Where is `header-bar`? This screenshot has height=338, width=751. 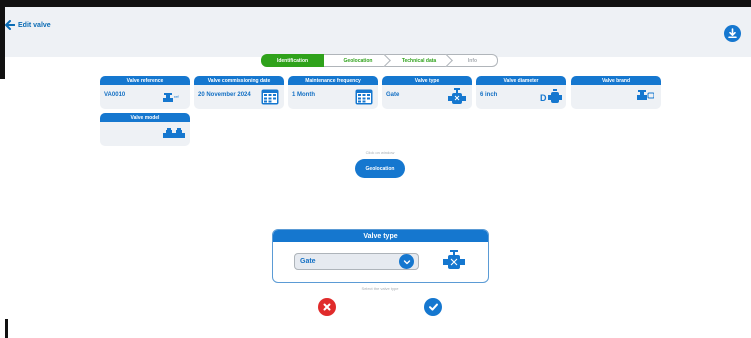 header-bar is located at coordinates (378, 32).